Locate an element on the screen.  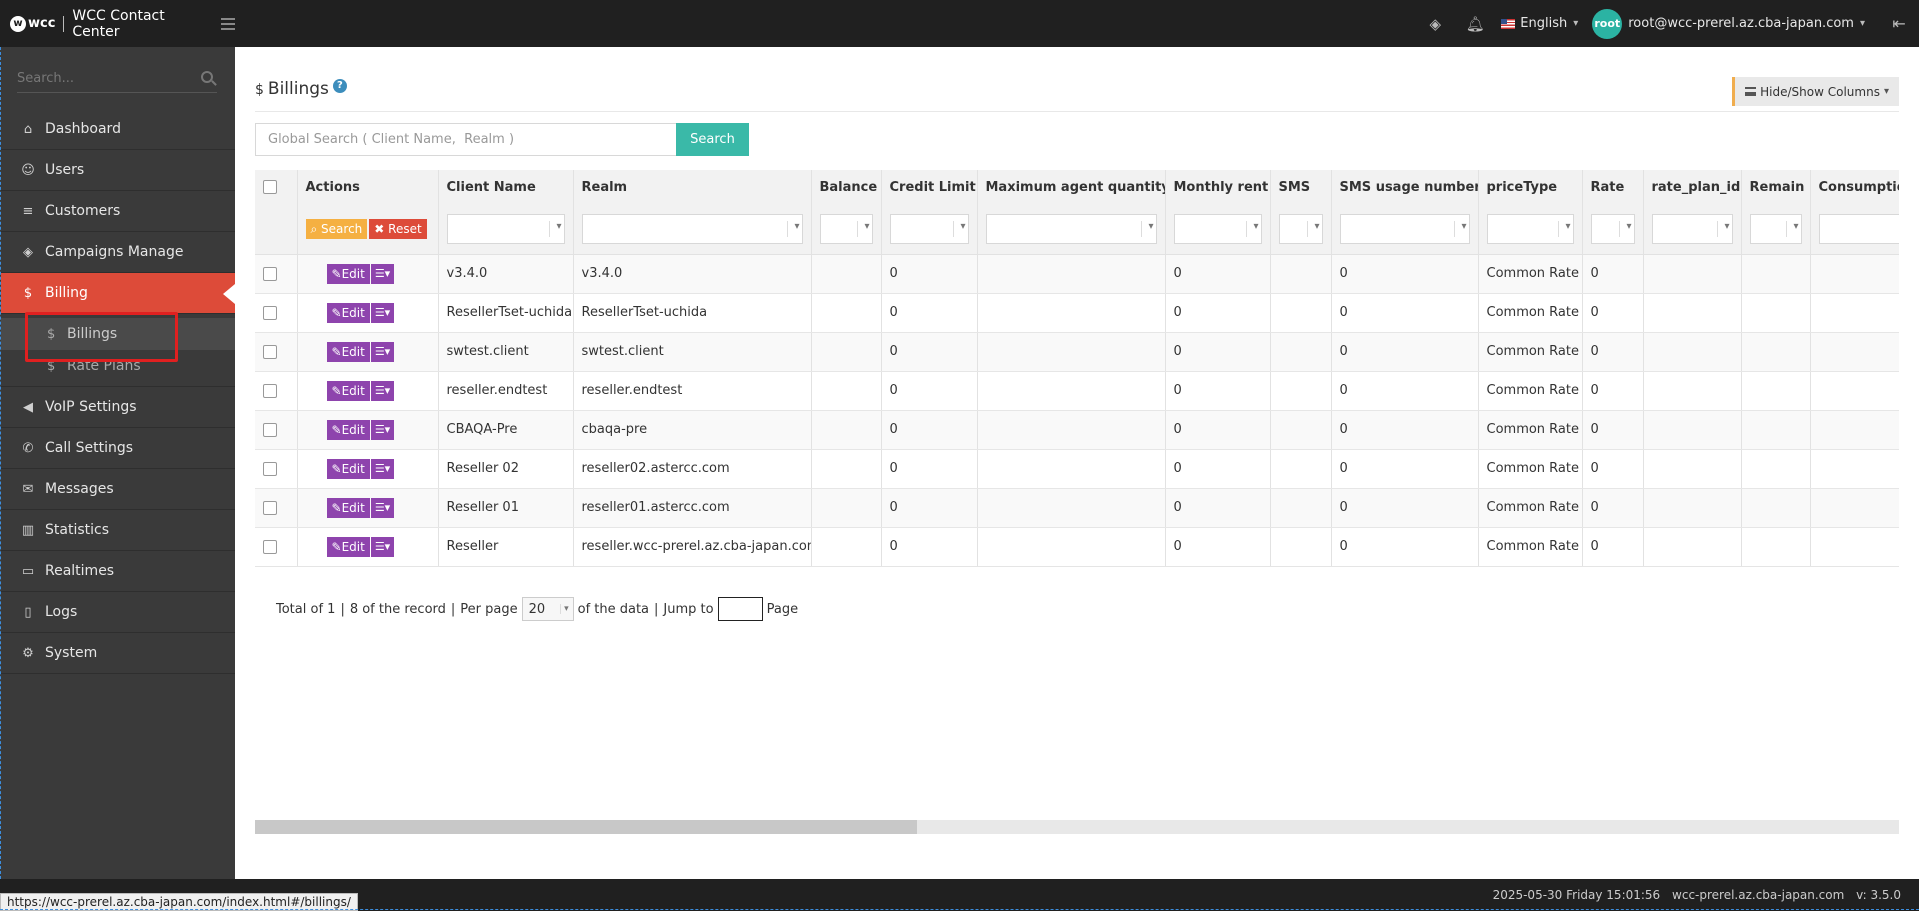
bell-icon: 🔔︎ is located at coordinates (1475, 23).